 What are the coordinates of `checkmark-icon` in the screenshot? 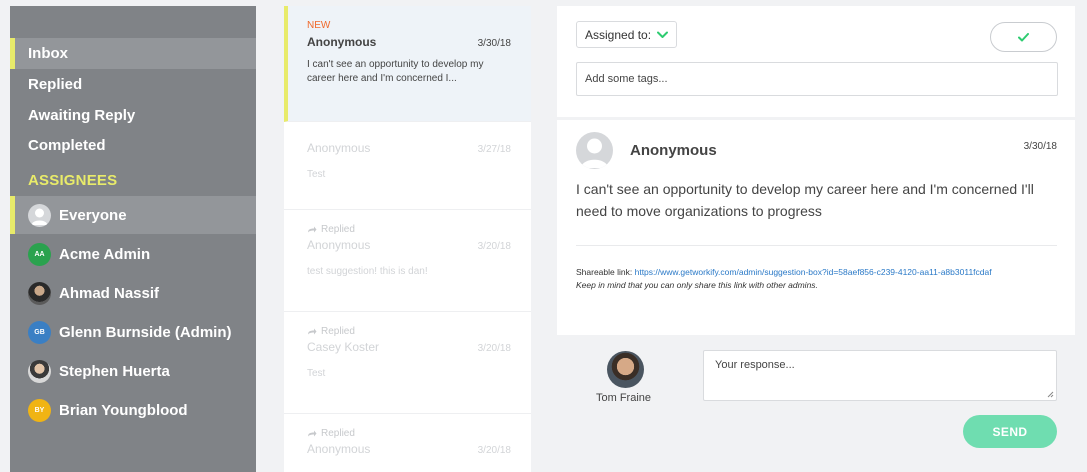 It's located at (1023, 36).